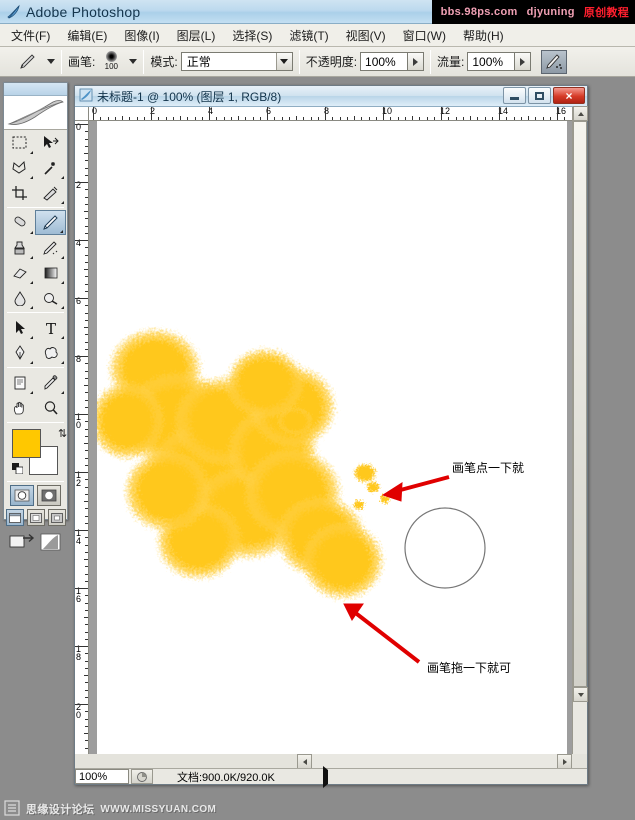 This screenshot has width=635, height=820. What do you see at coordinates (50, 222) in the screenshot?
I see `brush-tool` at bounding box center [50, 222].